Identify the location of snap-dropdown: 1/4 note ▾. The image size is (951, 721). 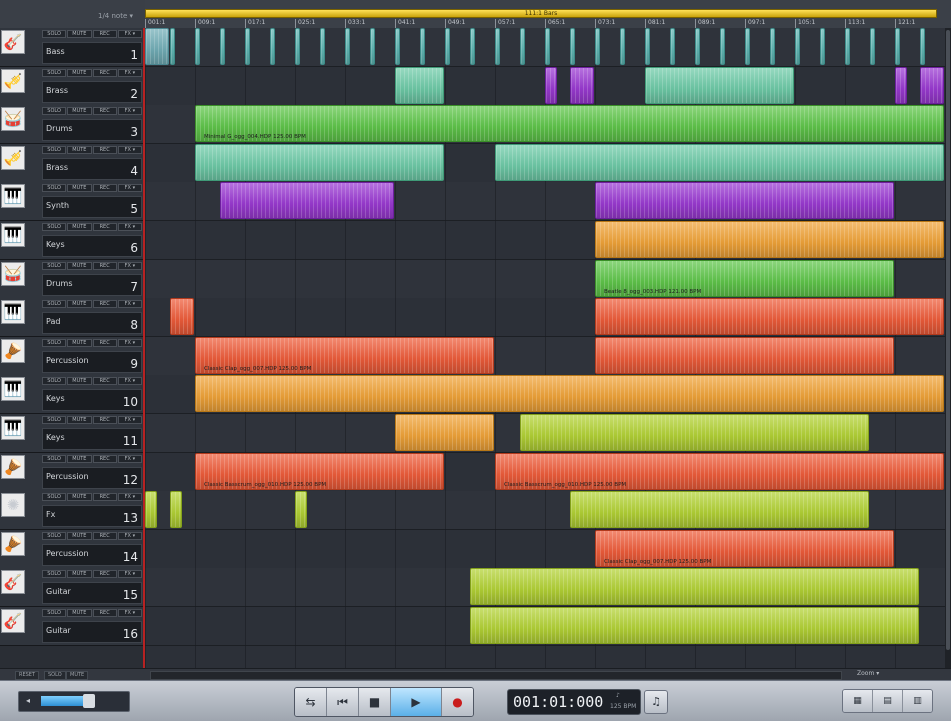
(115, 16).